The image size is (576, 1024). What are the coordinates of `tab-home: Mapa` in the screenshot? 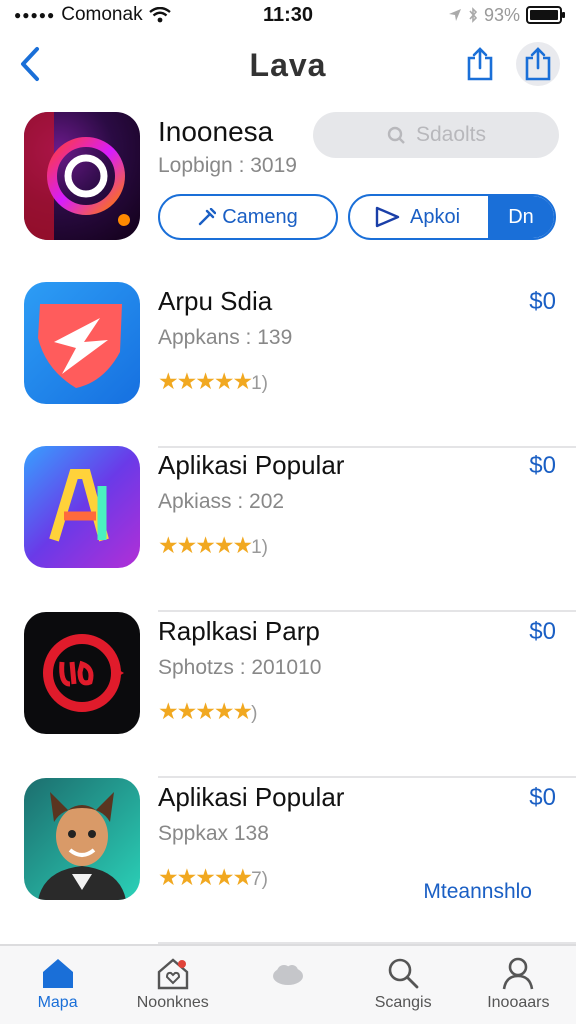 It's located at (58, 979).